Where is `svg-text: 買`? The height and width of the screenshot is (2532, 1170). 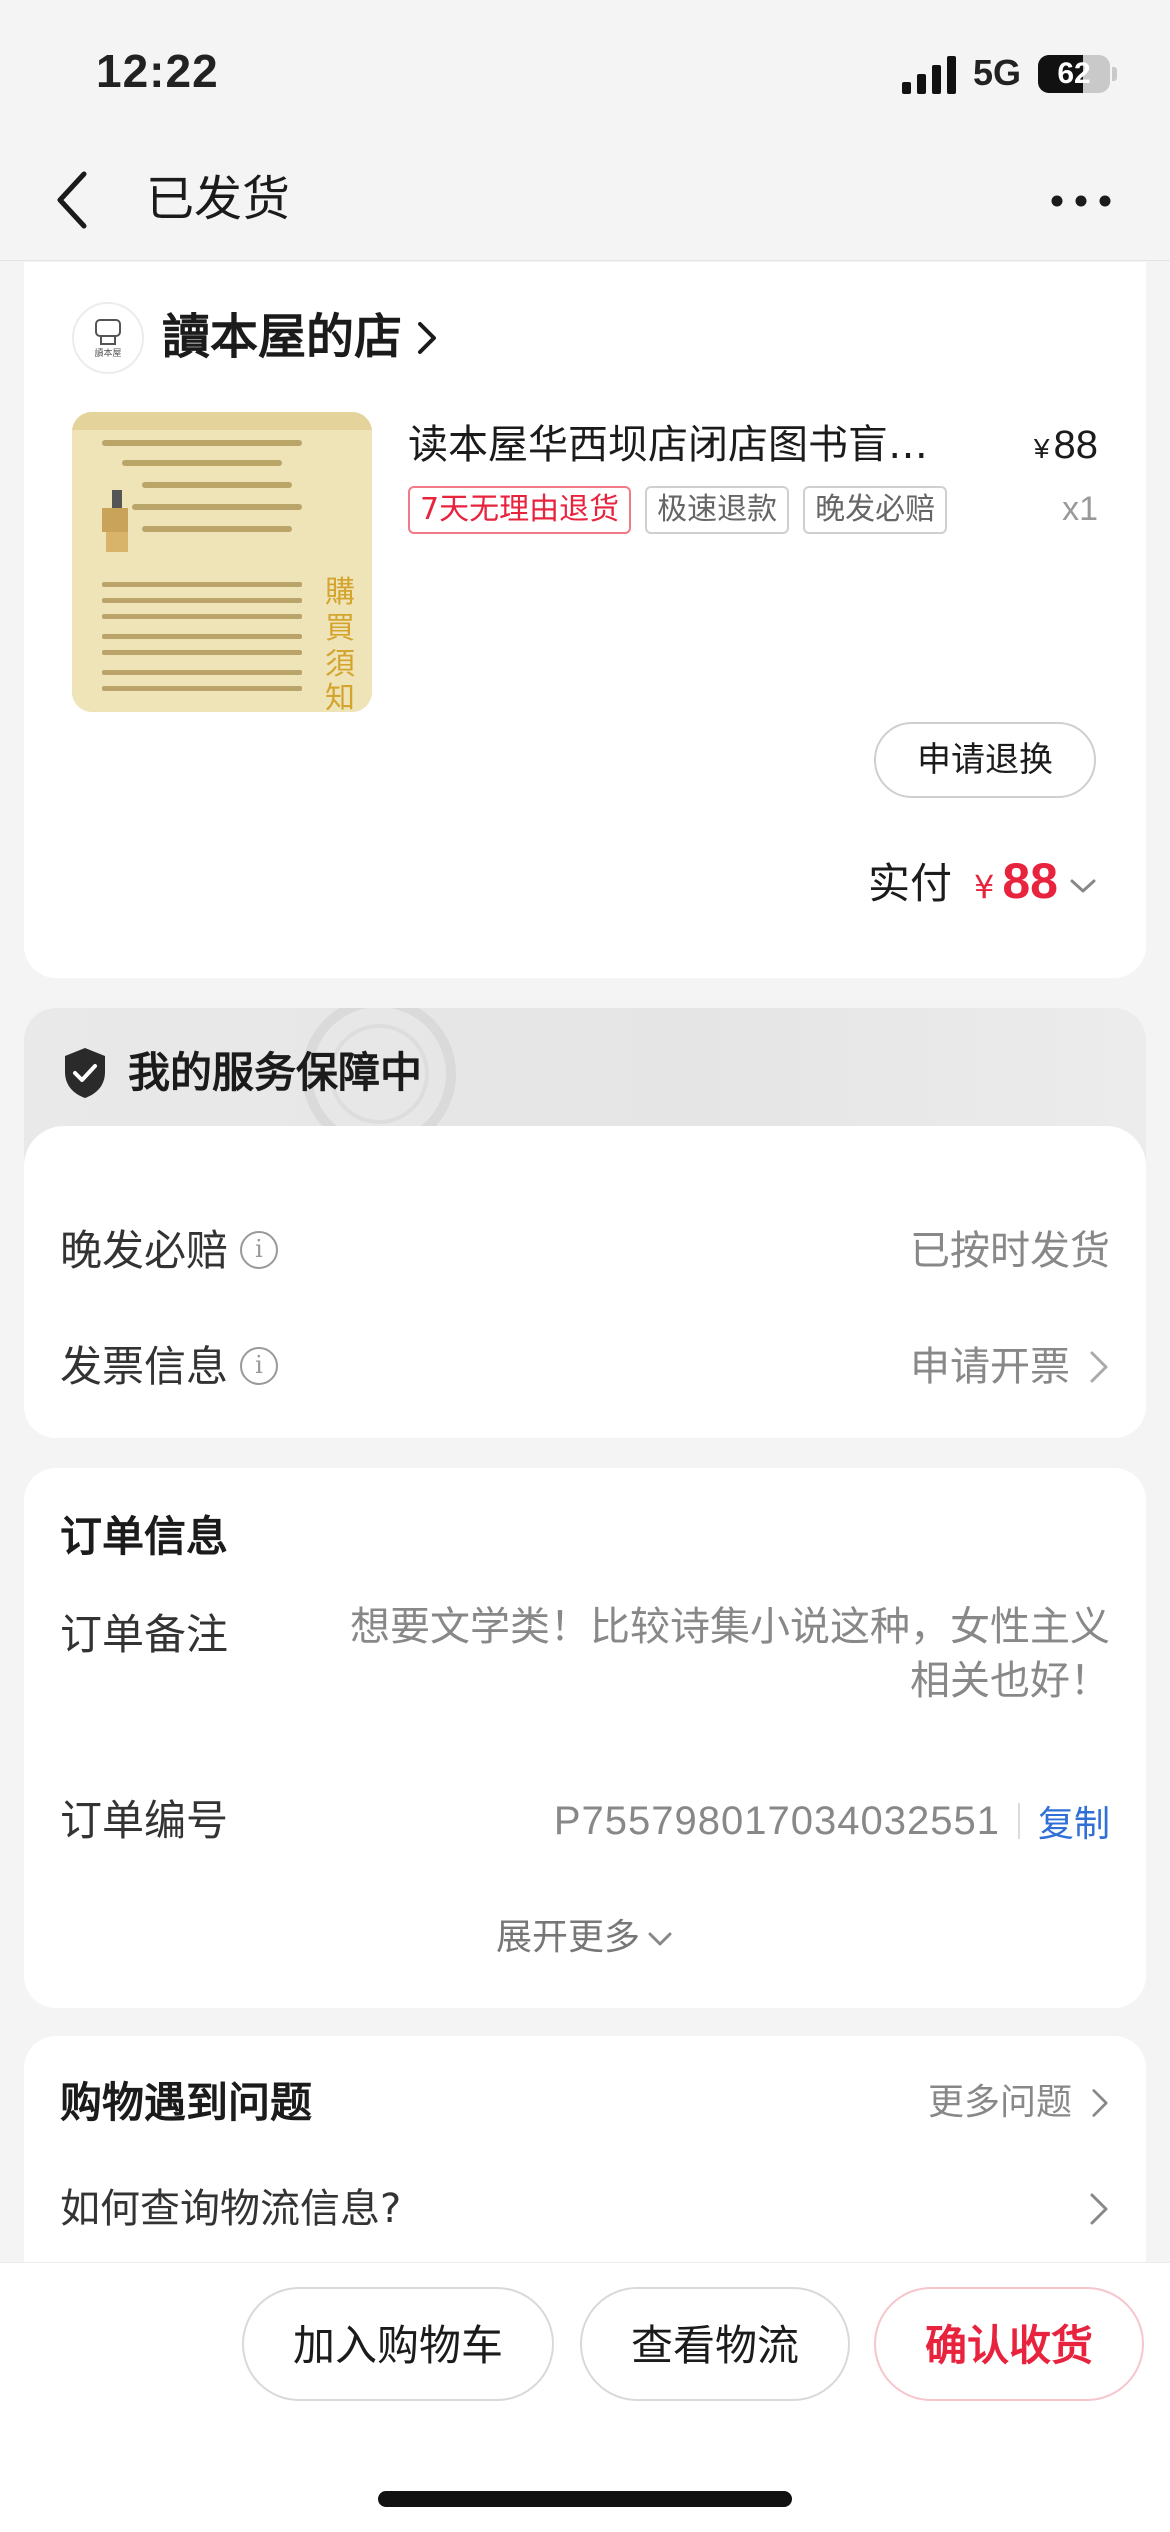
svg-text: 買 is located at coordinates (340, 628).